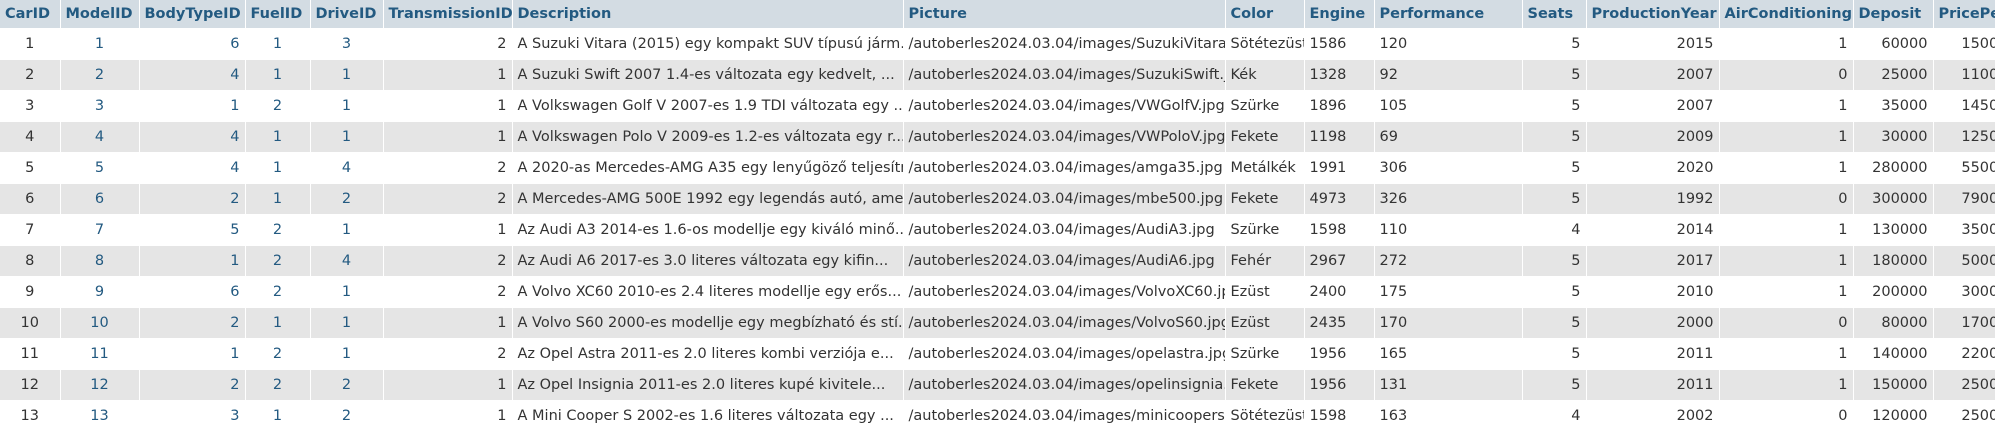 The image size is (1995, 432). I want to click on column-header-bodytypeid: BodyTypeID, so click(192, 14).